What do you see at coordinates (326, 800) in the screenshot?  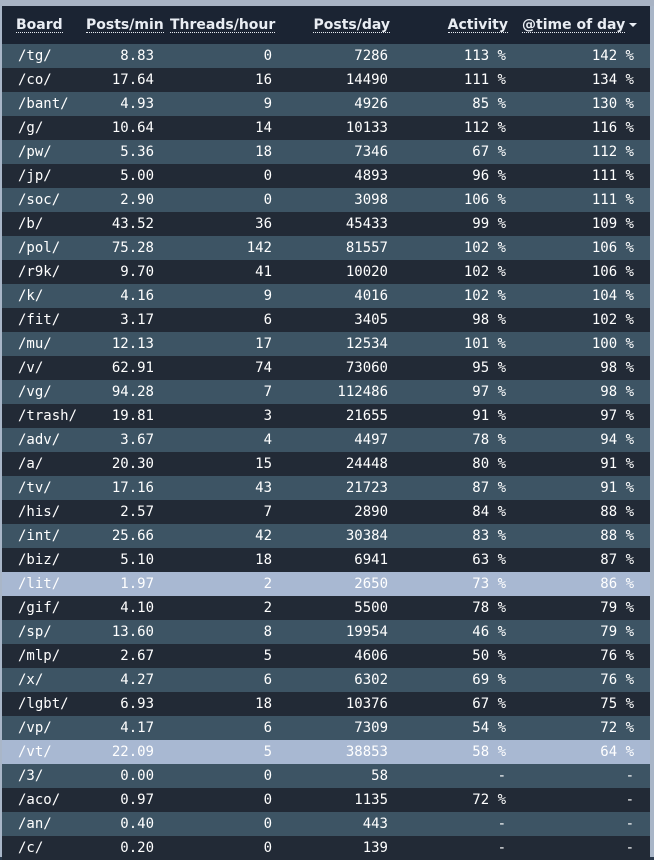 I see `table-row: /aco/0.97 0 1135 72 % -` at bounding box center [326, 800].